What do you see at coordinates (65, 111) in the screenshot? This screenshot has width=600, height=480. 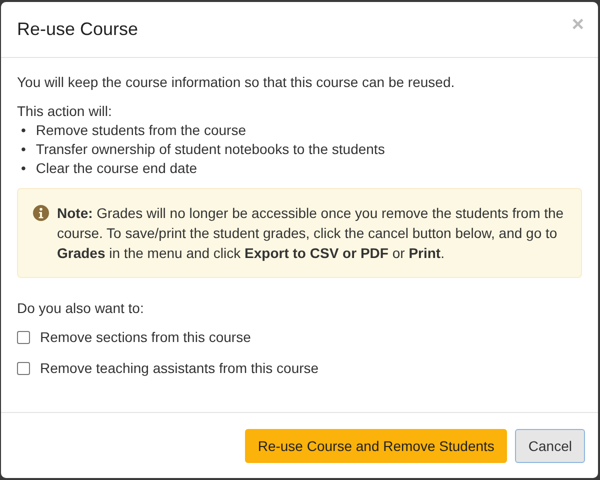 I see `list-heading: This action will:` at bounding box center [65, 111].